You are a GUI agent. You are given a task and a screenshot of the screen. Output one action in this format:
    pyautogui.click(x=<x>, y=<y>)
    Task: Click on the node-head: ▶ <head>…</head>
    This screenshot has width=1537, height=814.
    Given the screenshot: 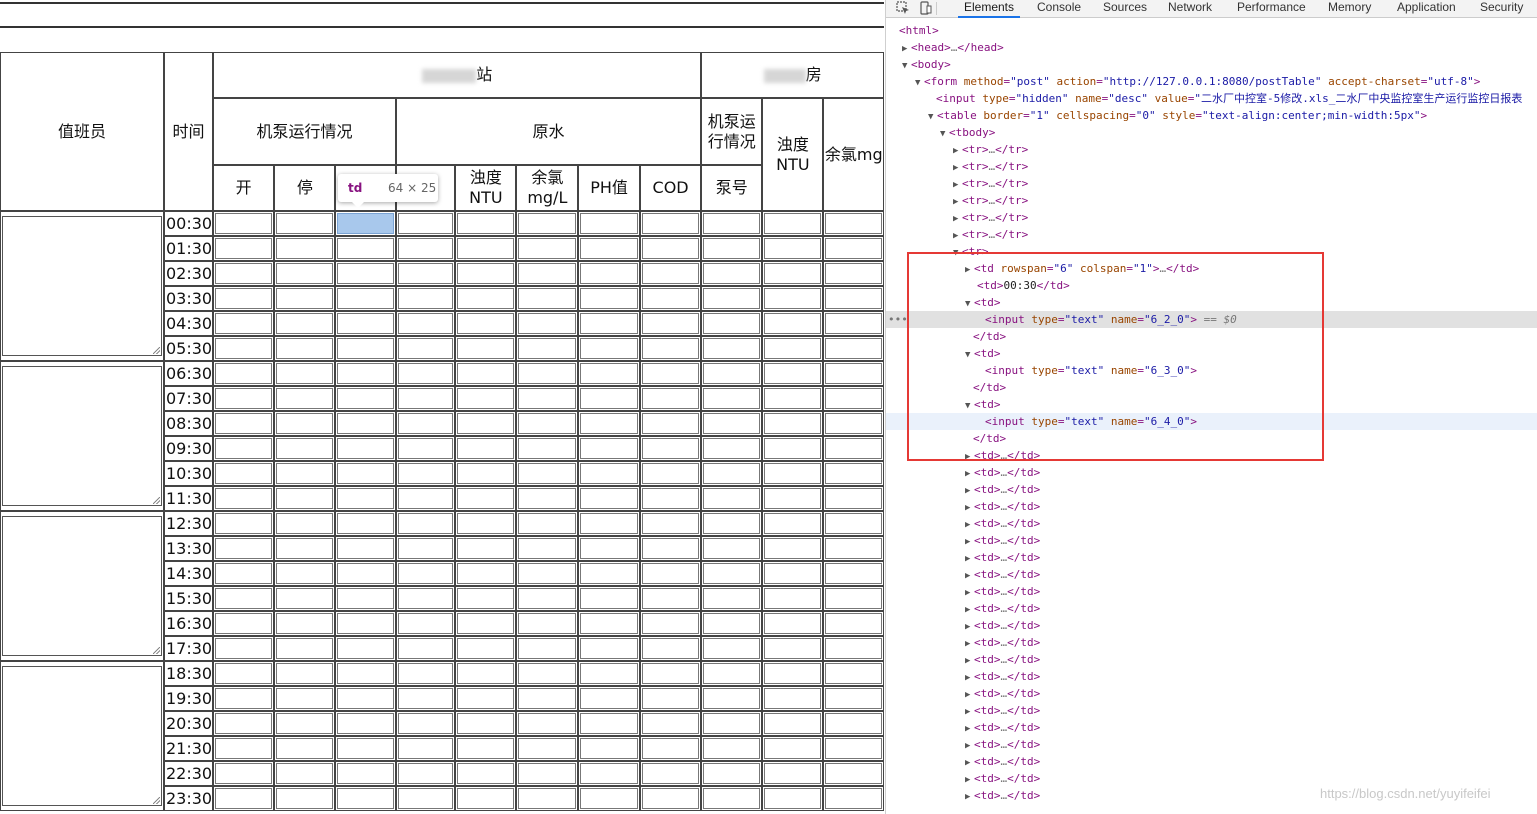 What is the action you would take?
    pyautogui.click(x=1211, y=47)
    